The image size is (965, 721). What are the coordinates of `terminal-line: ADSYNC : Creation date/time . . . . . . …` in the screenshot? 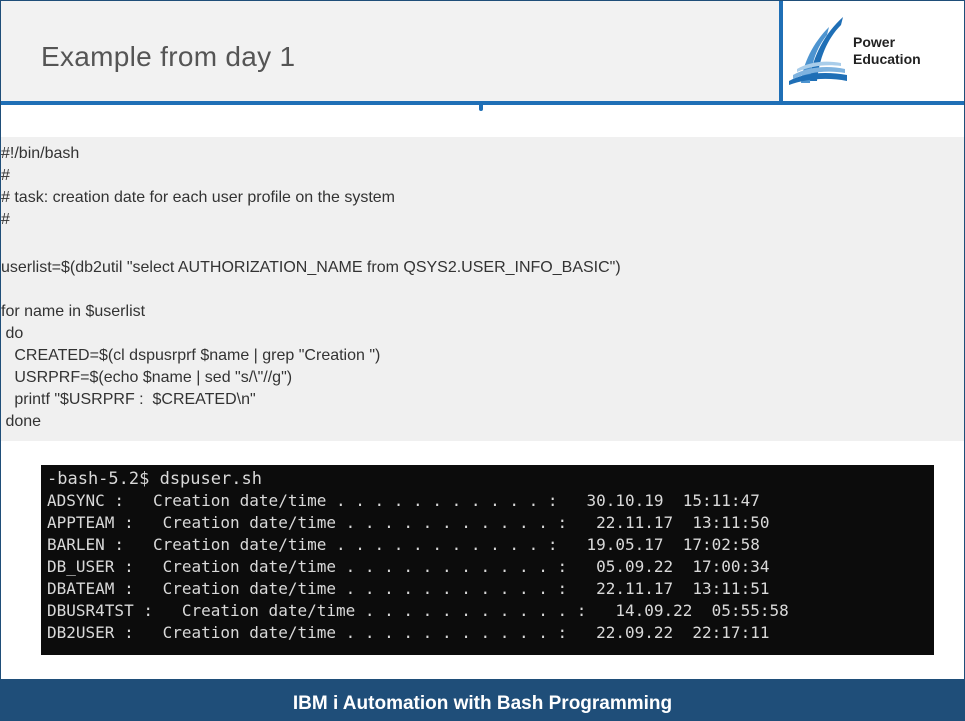 It's located at (403, 500).